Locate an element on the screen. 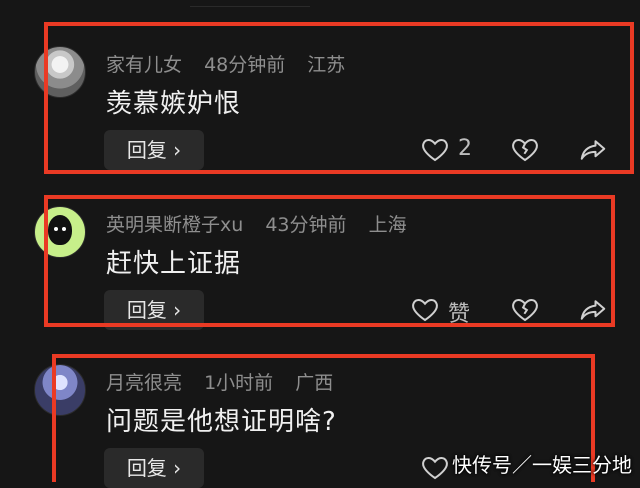  comment-location: 广西 is located at coordinates (314, 383).